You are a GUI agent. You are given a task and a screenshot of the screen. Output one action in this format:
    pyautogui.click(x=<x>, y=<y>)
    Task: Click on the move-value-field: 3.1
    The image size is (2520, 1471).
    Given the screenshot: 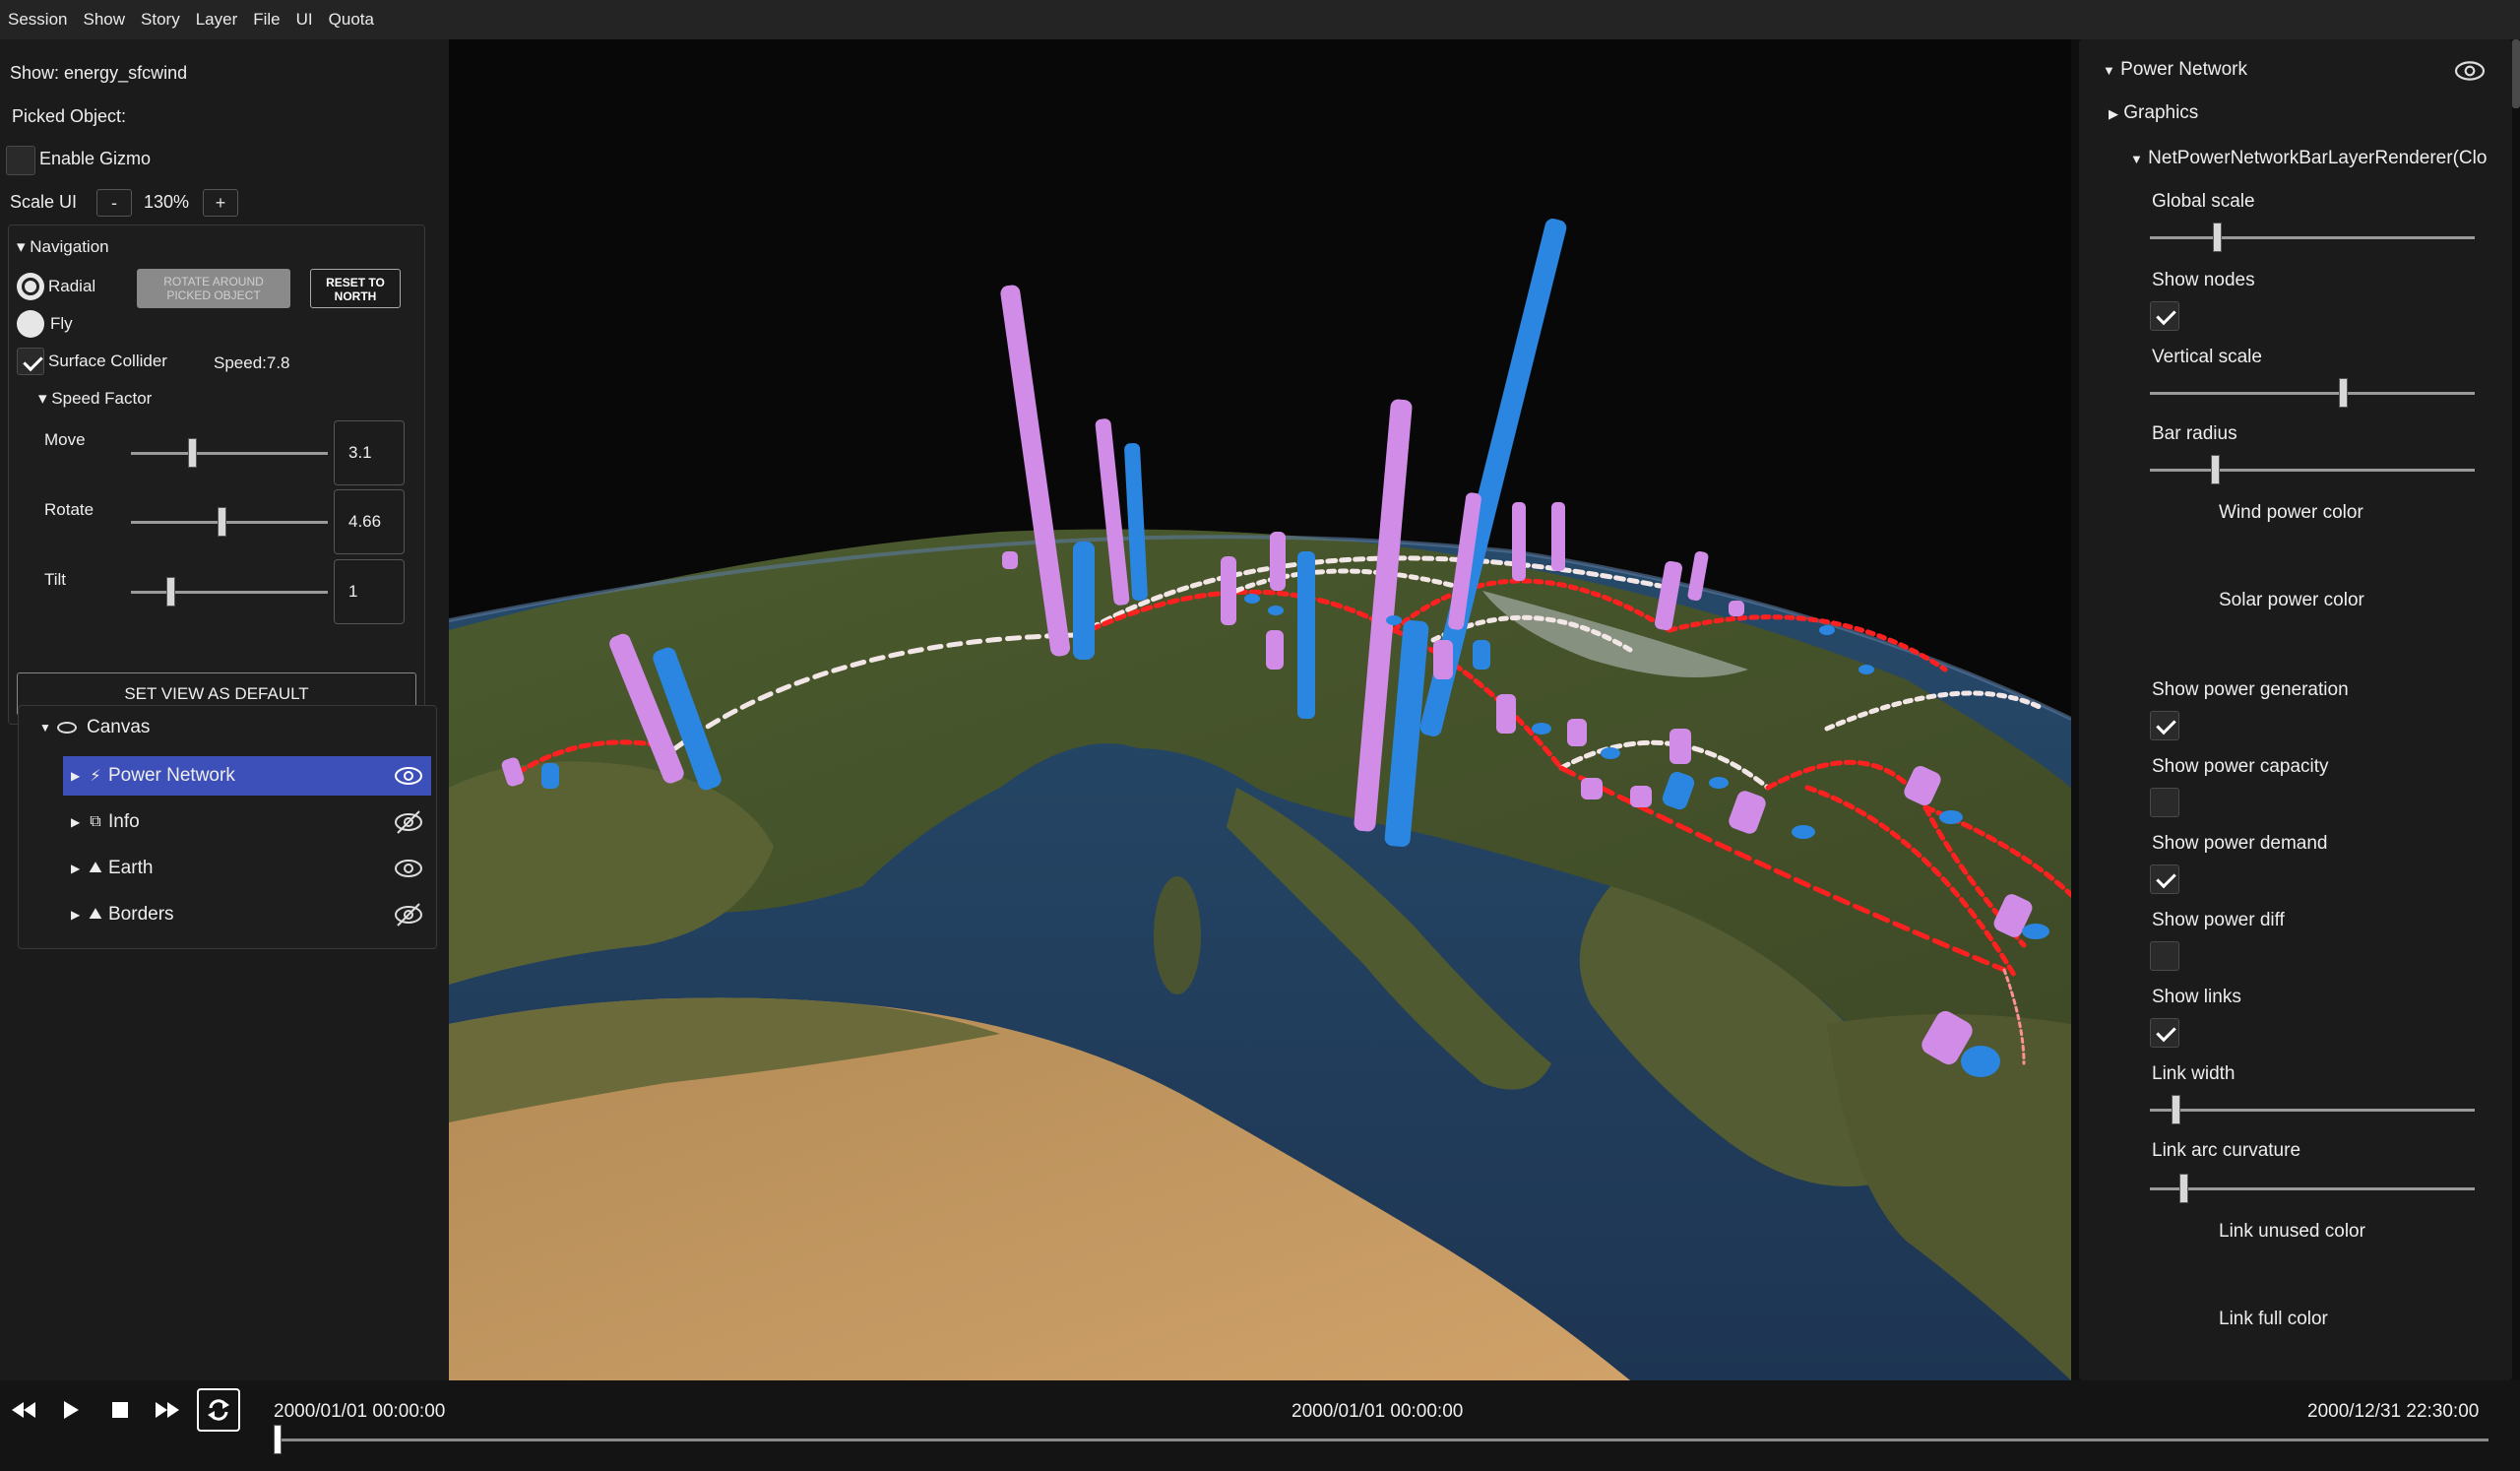 What is the action you would take?
    pyautogui.click(x=369, y=452)
    